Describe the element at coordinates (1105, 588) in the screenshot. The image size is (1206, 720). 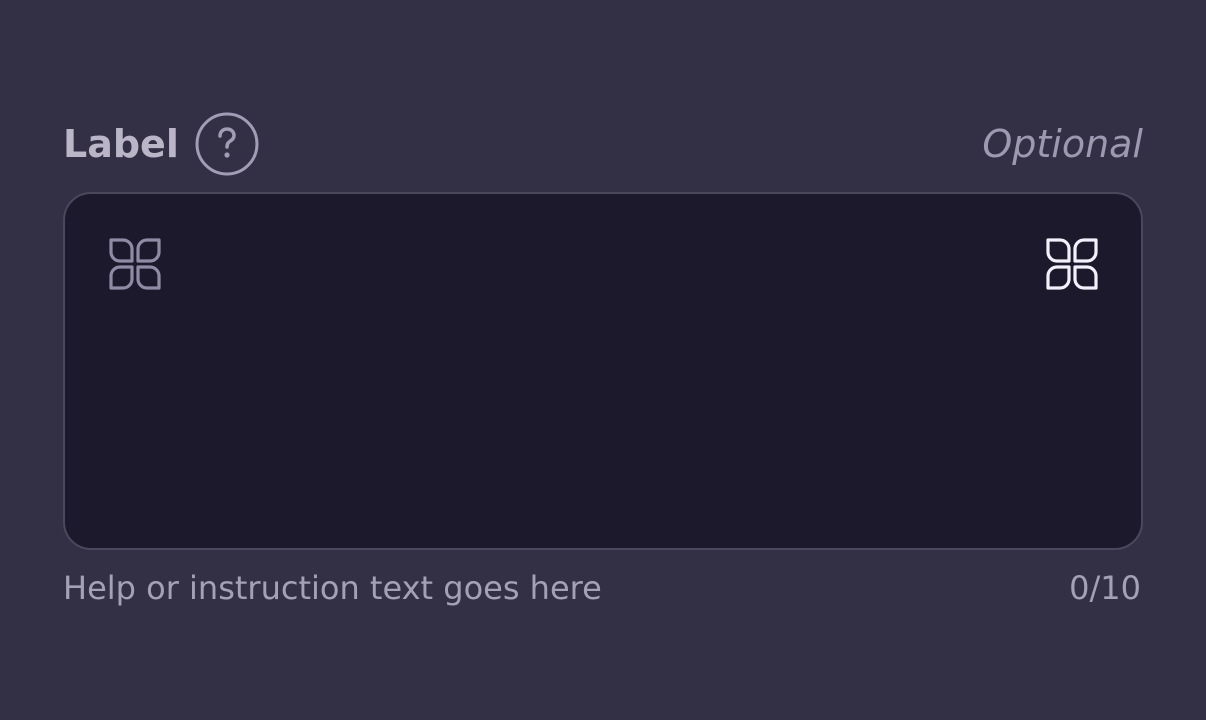
I see `character-counter: 0/10` at that location.